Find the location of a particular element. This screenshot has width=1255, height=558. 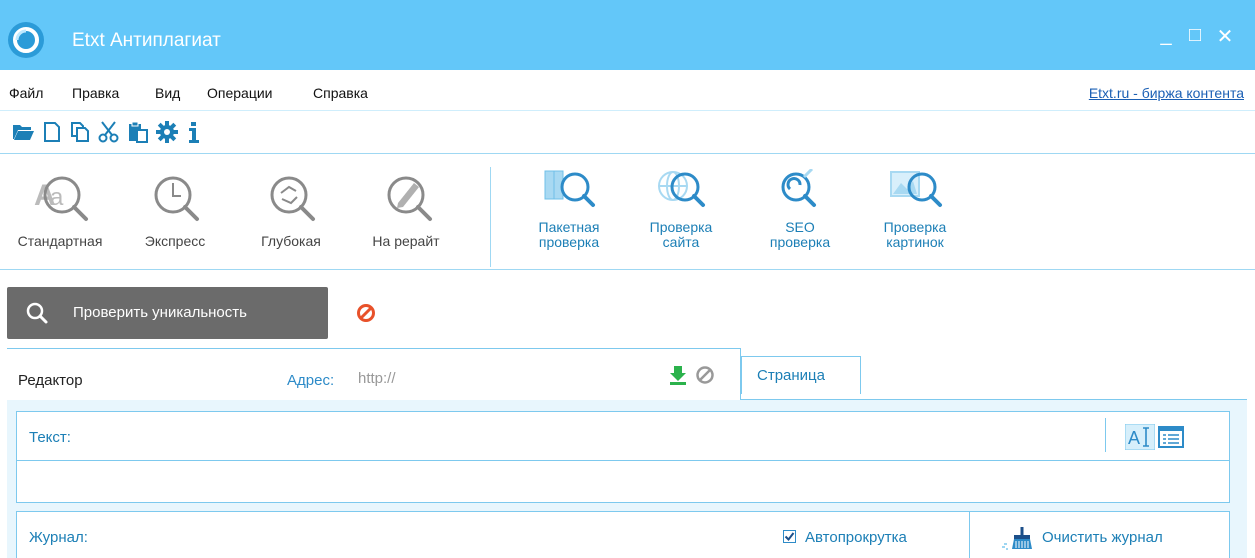

text-panel-separator is located at coordinates (1105, 435).